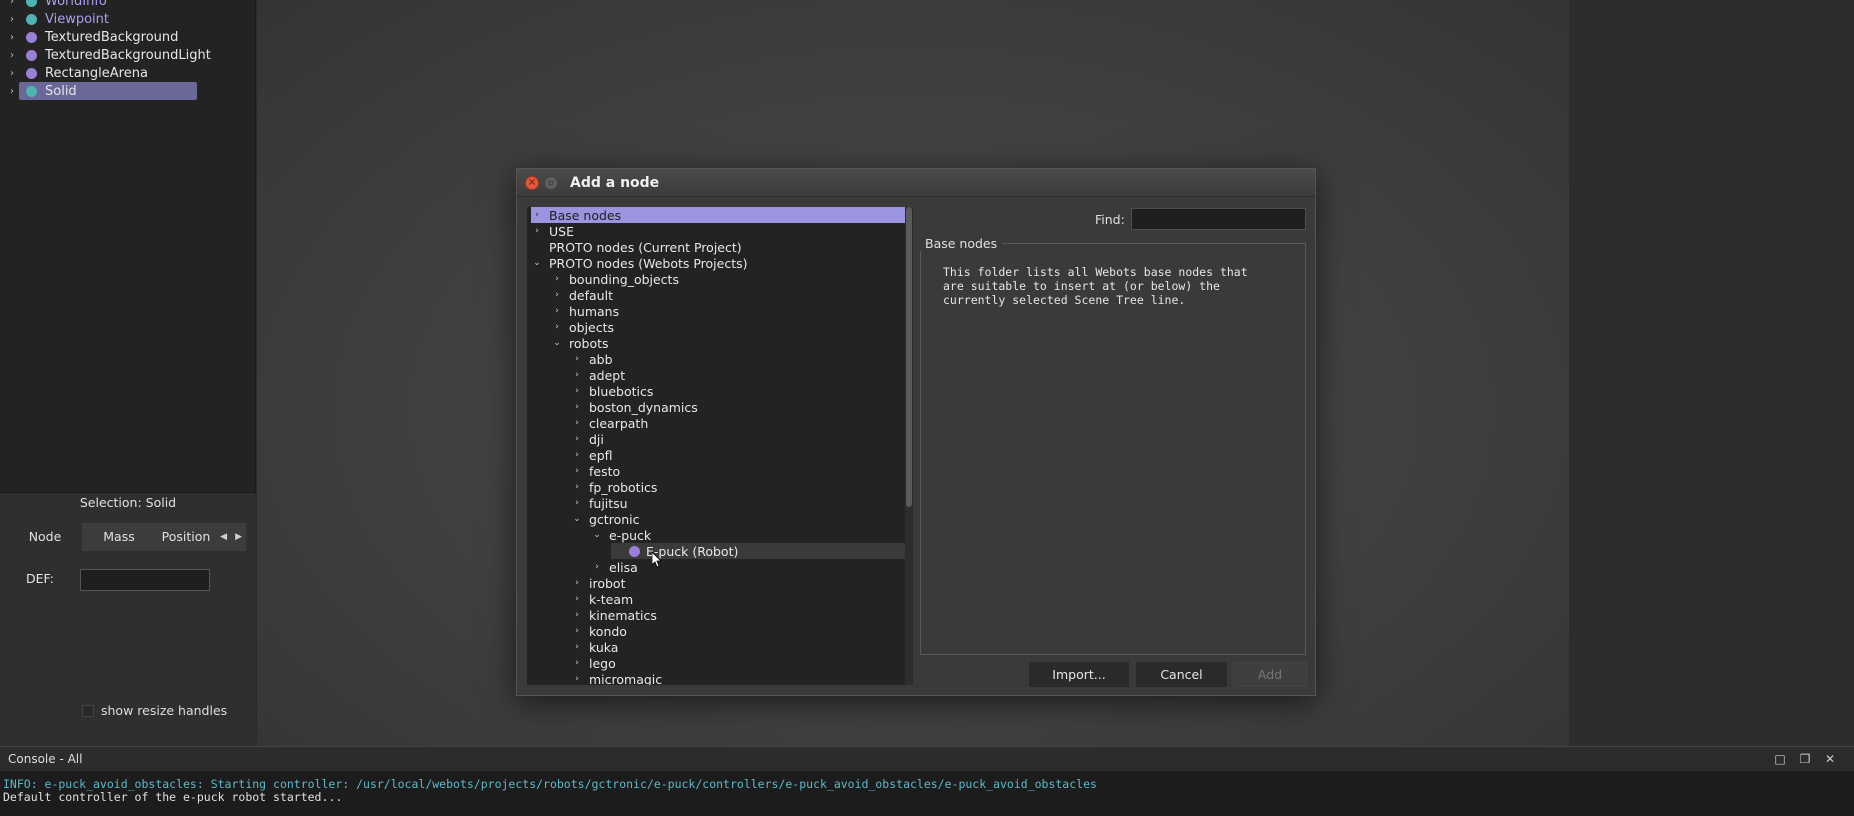  I want to click on node-tree-item: › adept, so click(738, 375).